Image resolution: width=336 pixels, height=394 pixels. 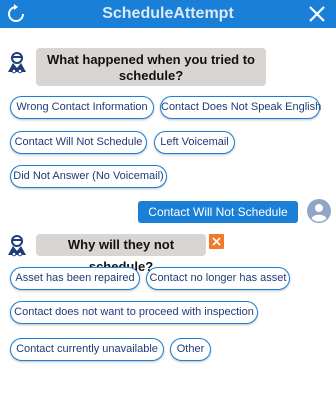 I want to click on option-other: Other, so click(x=190, y=349).